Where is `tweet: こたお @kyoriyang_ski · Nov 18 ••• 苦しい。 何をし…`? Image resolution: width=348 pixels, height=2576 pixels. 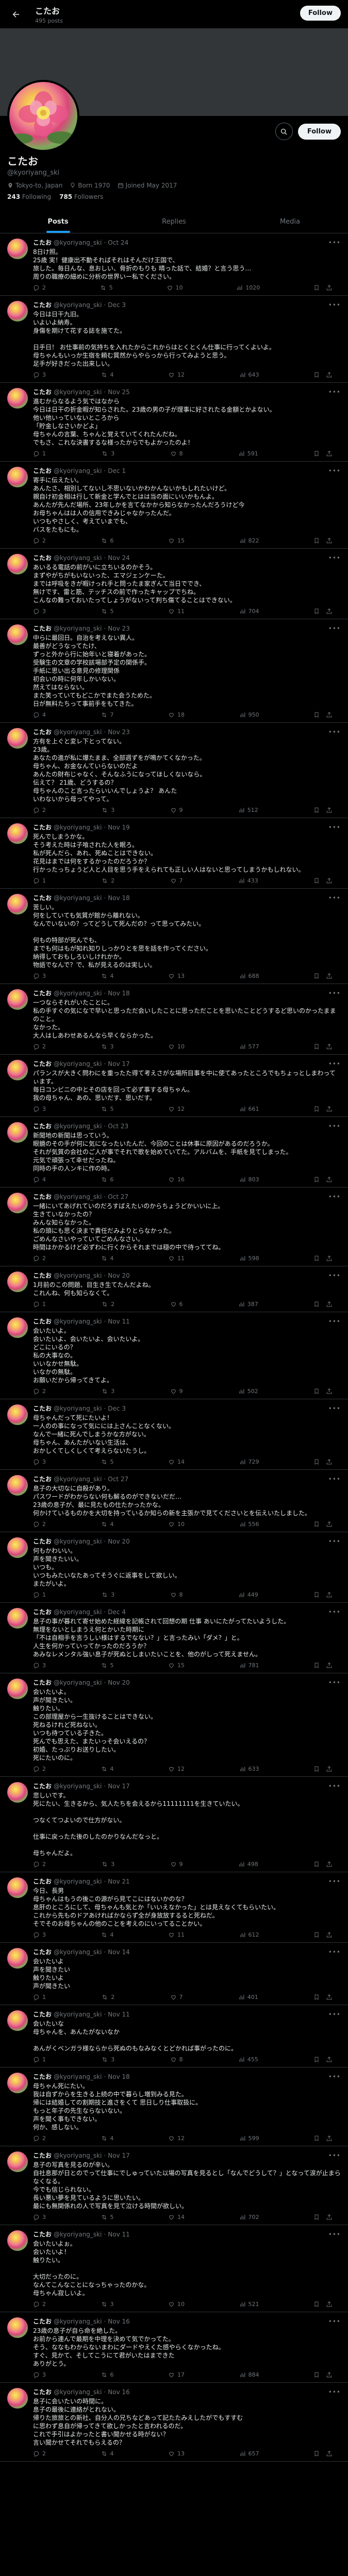 tweet: こたお @kyoriyang_ski · Nov 18 ••• 苦しい。 何をし… is located at coordinates (174, 936).